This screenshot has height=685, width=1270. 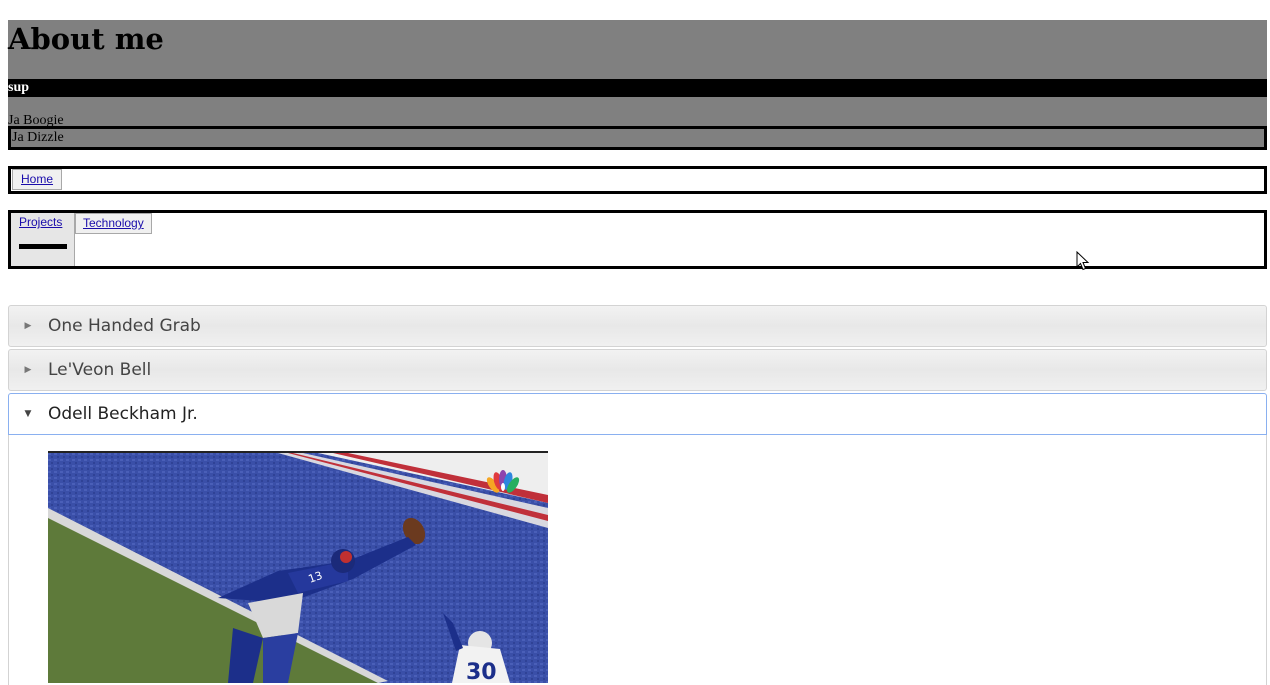 I want to click on accordion-header-one-handed-grab: ▶ One Handed Grab, so click(x=637, y=326).